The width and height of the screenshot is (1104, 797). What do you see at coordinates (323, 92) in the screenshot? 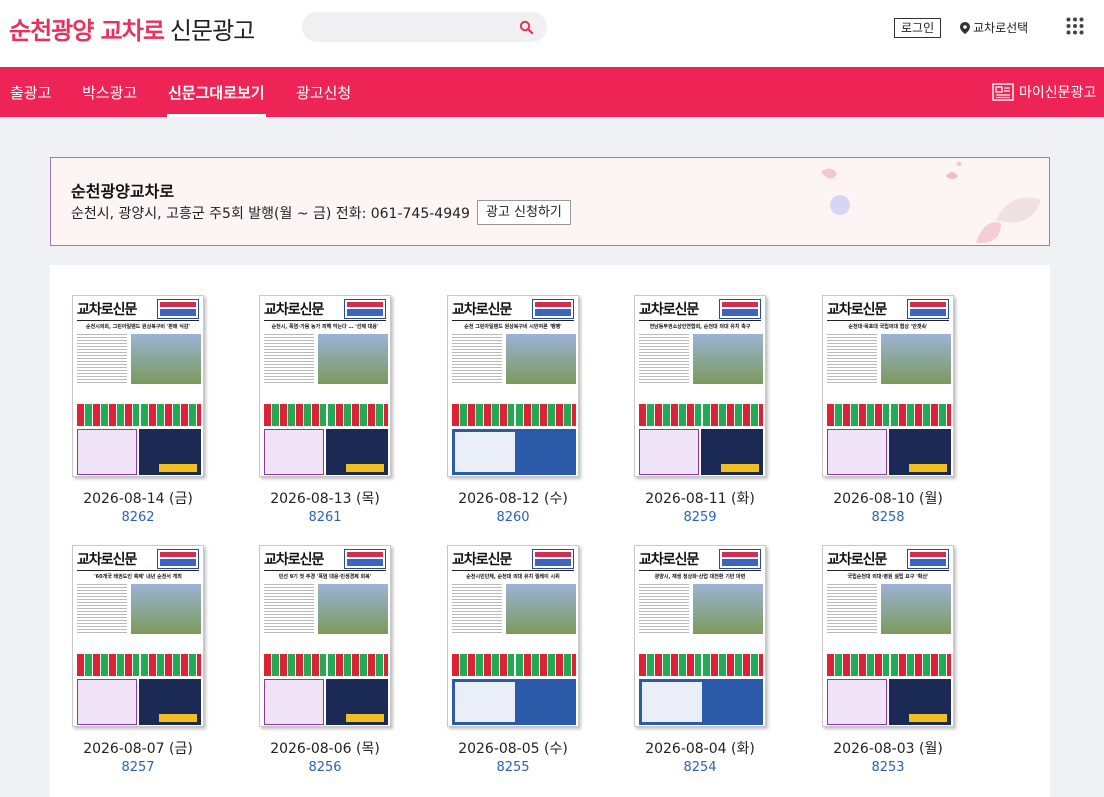
I see `nav-item-ad-apply: 광고신청` at bounding box center [323, 92].